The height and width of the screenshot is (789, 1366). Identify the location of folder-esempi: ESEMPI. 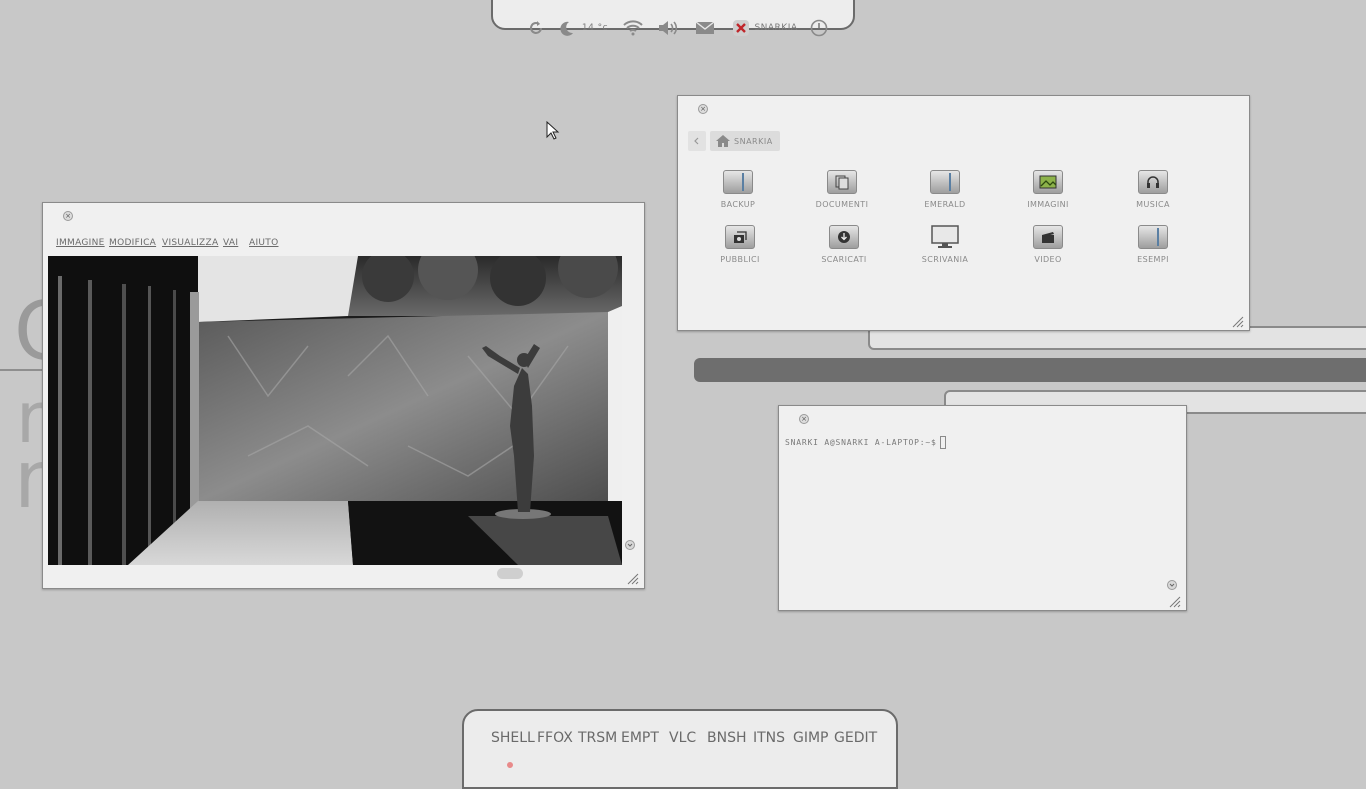
(1153, 244).